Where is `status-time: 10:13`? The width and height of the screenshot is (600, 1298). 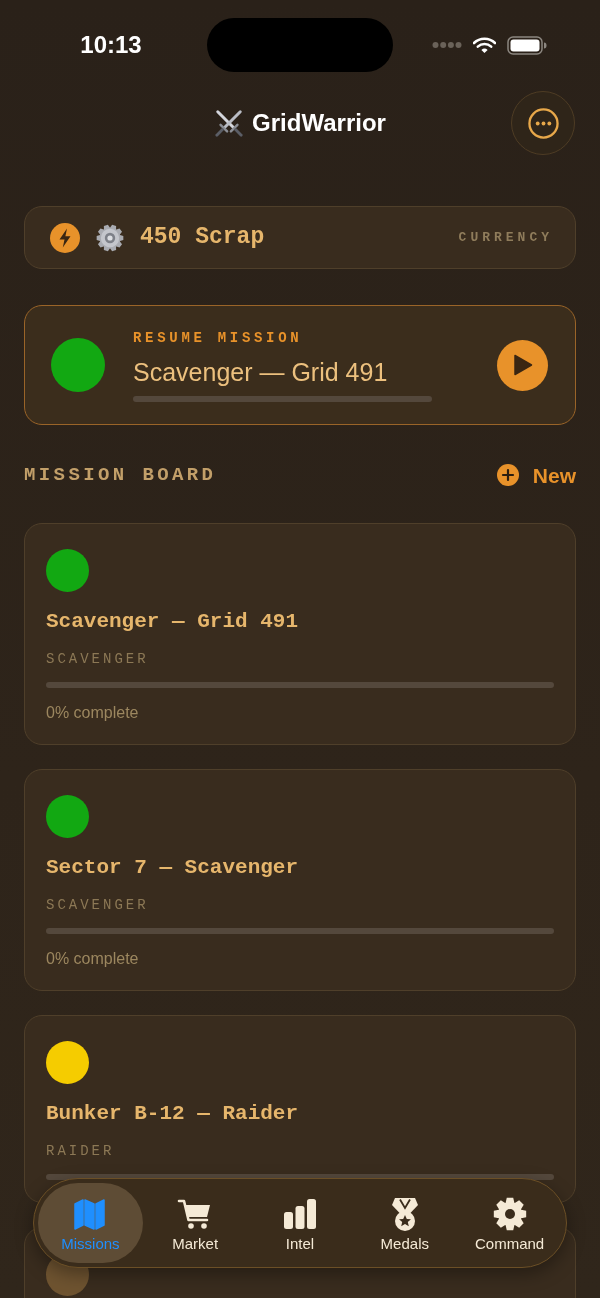
status-time: 10:13 is located at coordinates (111, 45).